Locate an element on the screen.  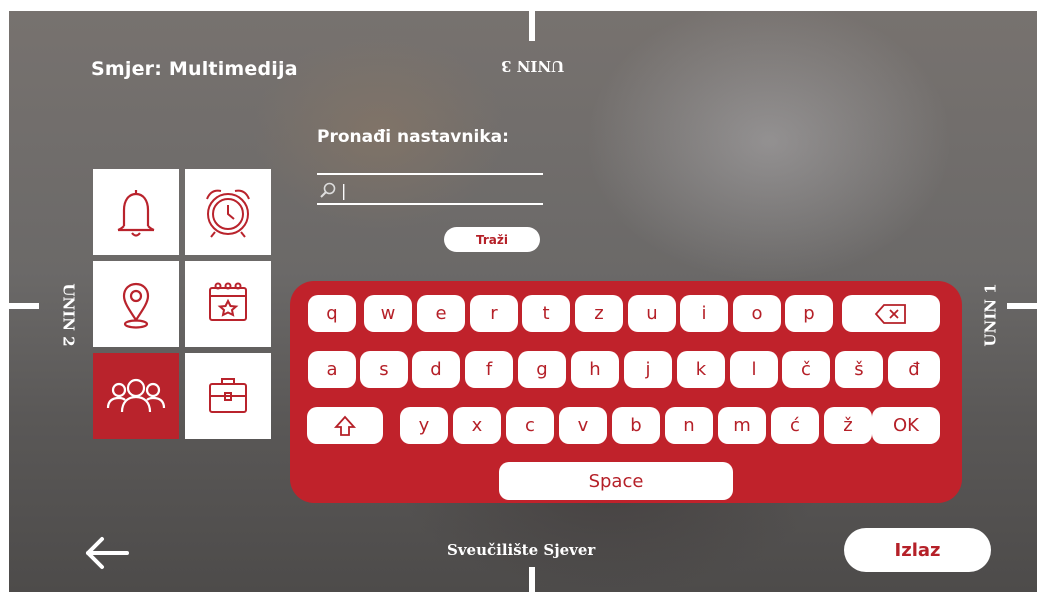
key-c: c is located at coordinates (530, 425).